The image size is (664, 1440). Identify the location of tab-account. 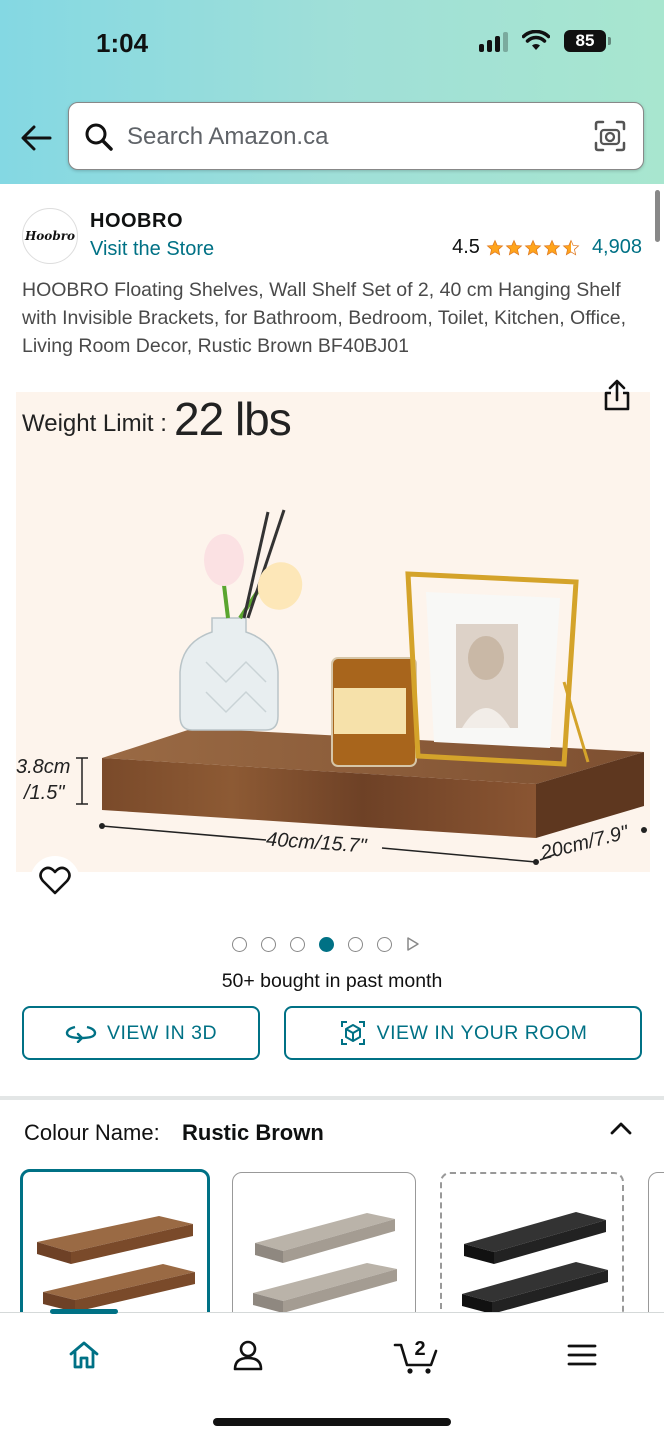
(248, 1355).